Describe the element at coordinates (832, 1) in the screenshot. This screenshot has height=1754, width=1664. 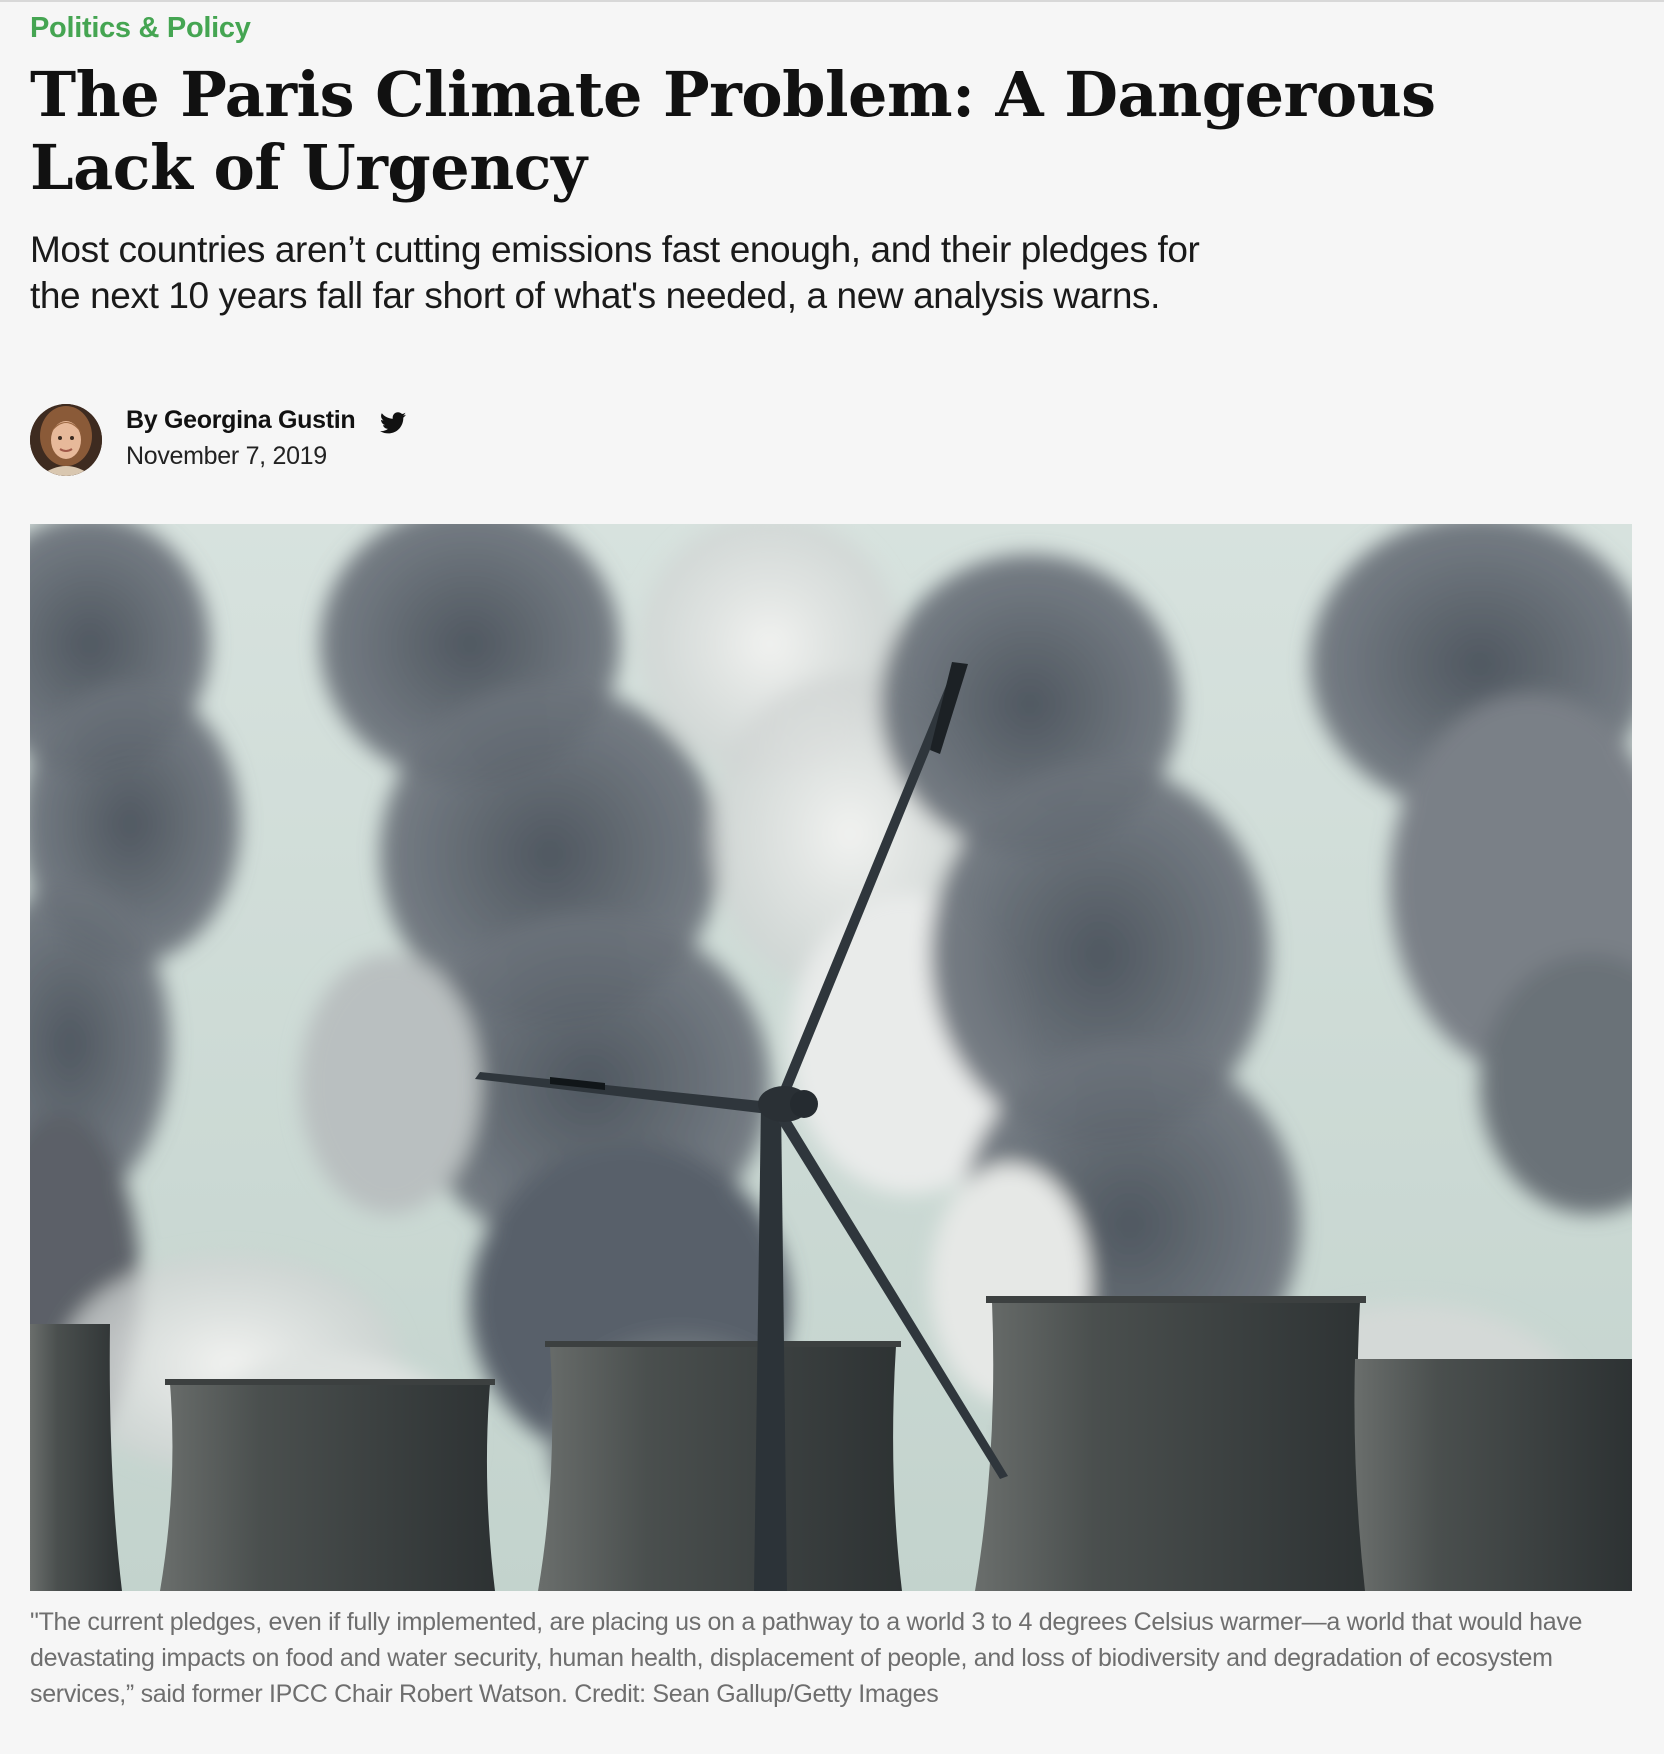
I see `top-border` at that location.